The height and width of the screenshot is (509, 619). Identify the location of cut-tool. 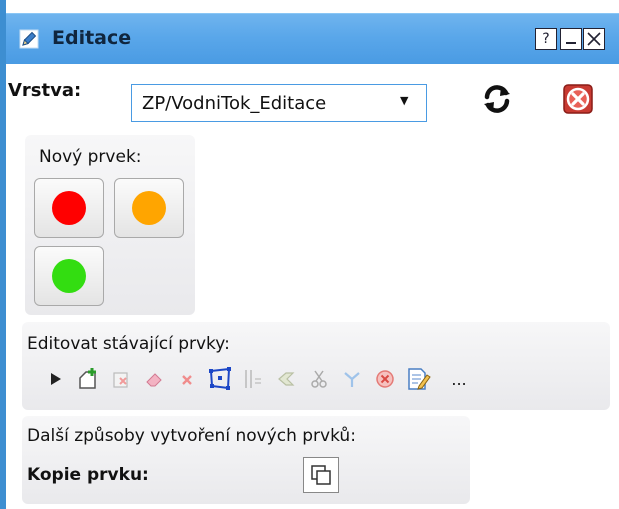
(319, 379).